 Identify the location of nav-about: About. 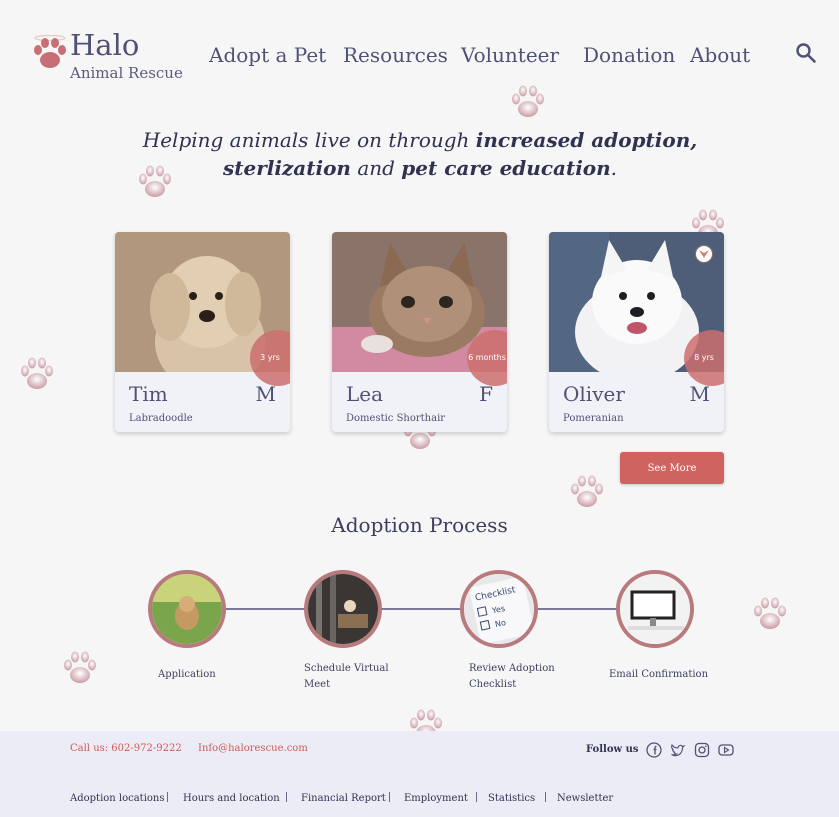
(720, 55).